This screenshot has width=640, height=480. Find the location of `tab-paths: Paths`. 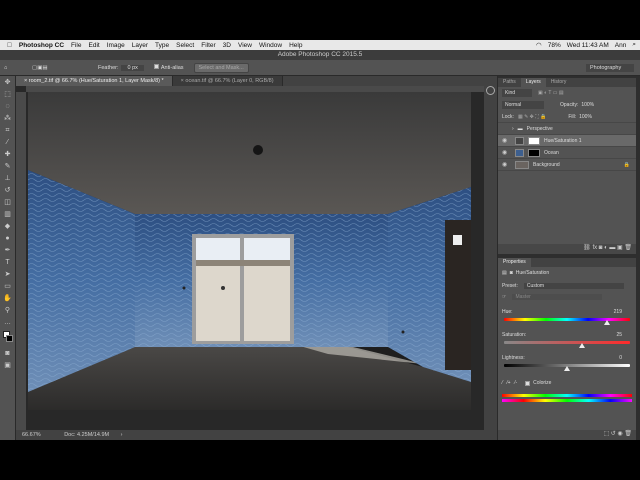

tab-paths: Paths is located at coordinates (509, 82).